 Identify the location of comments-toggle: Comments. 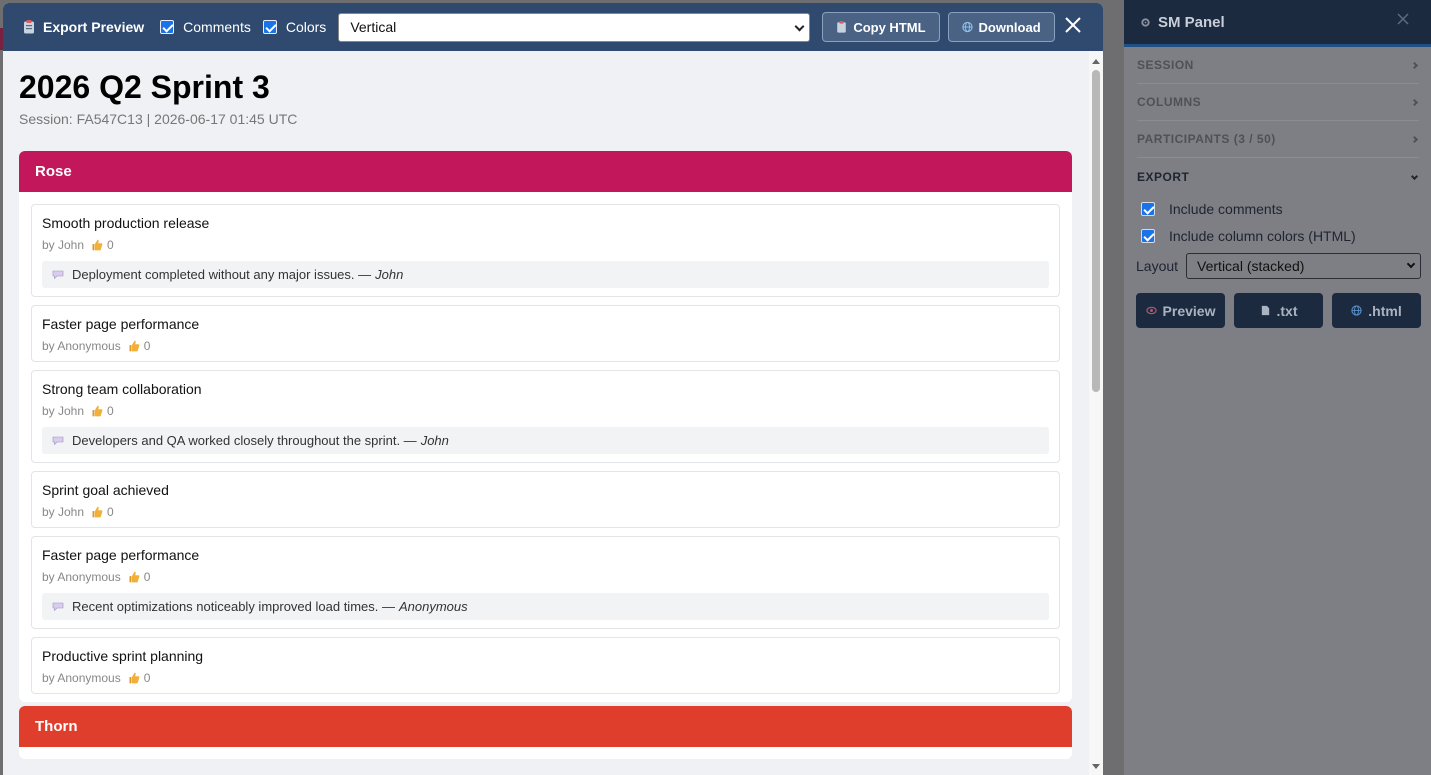
(205, 27).